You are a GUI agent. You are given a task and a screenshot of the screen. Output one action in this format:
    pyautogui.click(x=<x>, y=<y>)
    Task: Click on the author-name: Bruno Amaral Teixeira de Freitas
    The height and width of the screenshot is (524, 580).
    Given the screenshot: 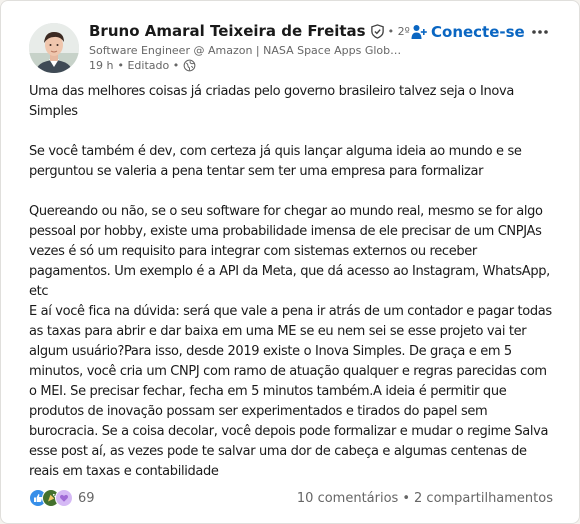 What is the action you would take?
    pyautogui.click(x=227, y=31)
    